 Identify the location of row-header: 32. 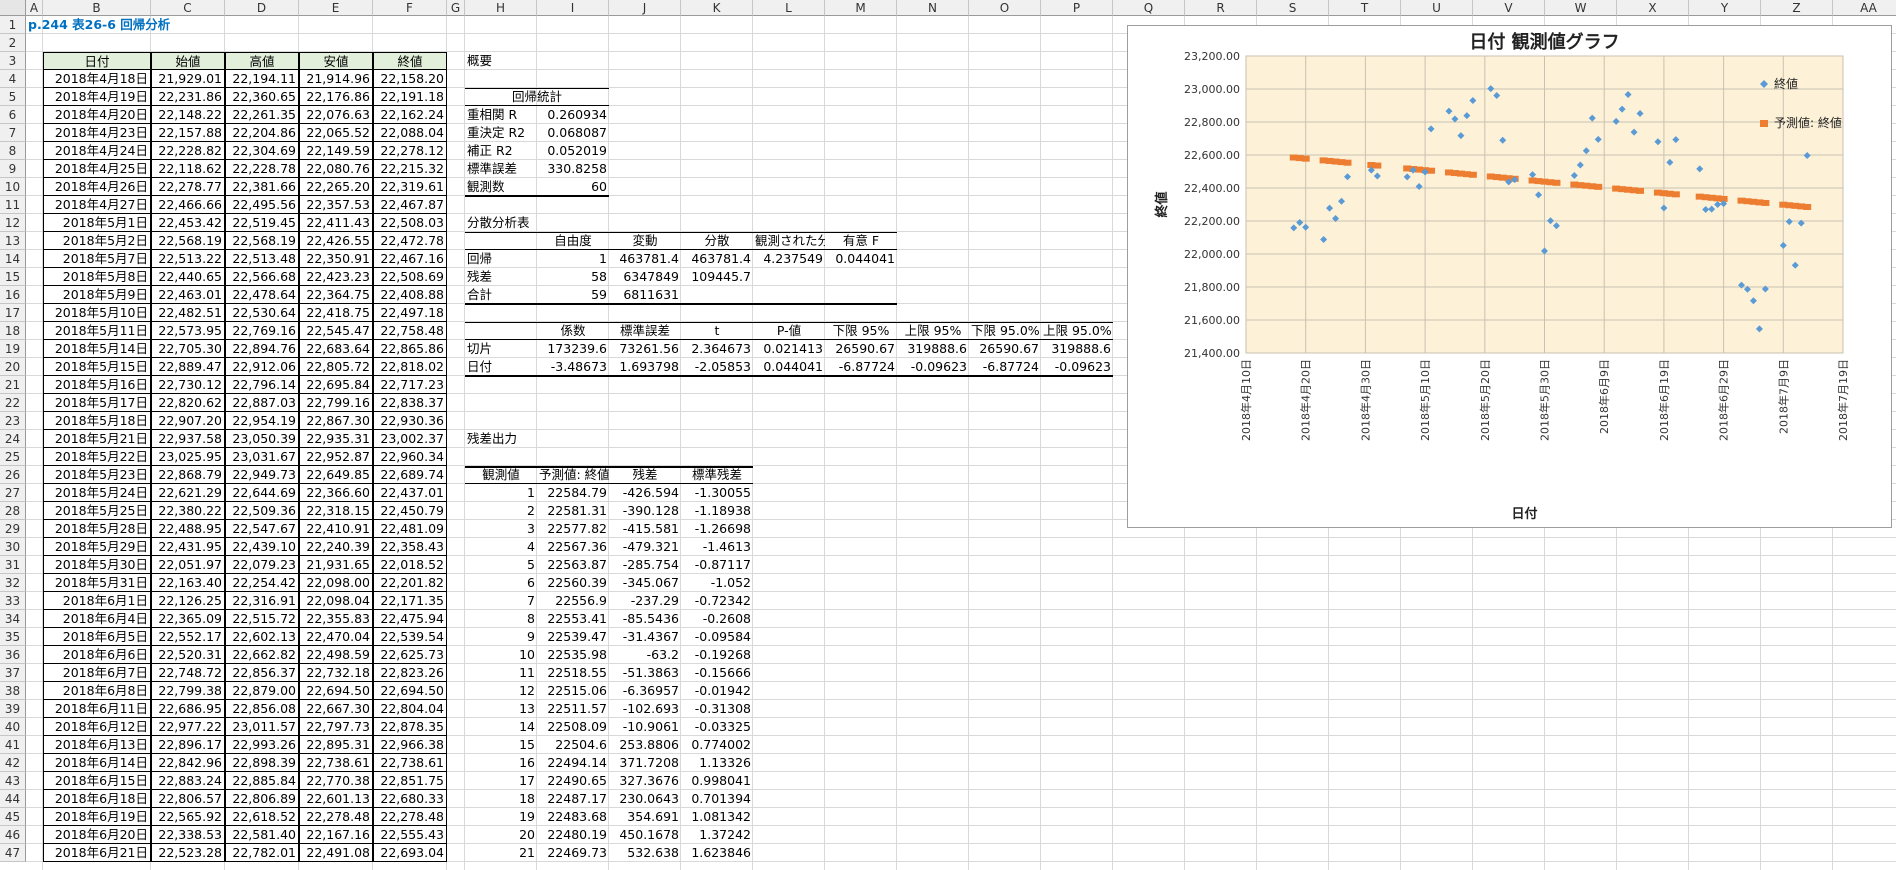
(13, 583).